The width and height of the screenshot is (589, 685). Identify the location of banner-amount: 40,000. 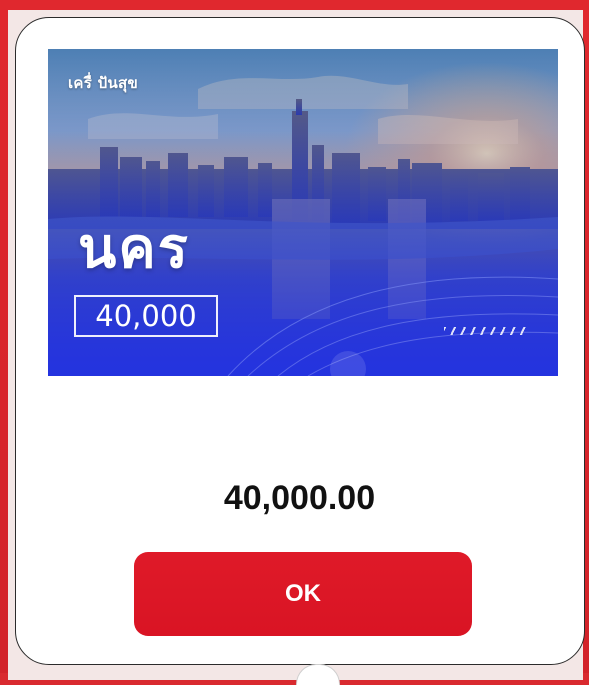
(146, 316).